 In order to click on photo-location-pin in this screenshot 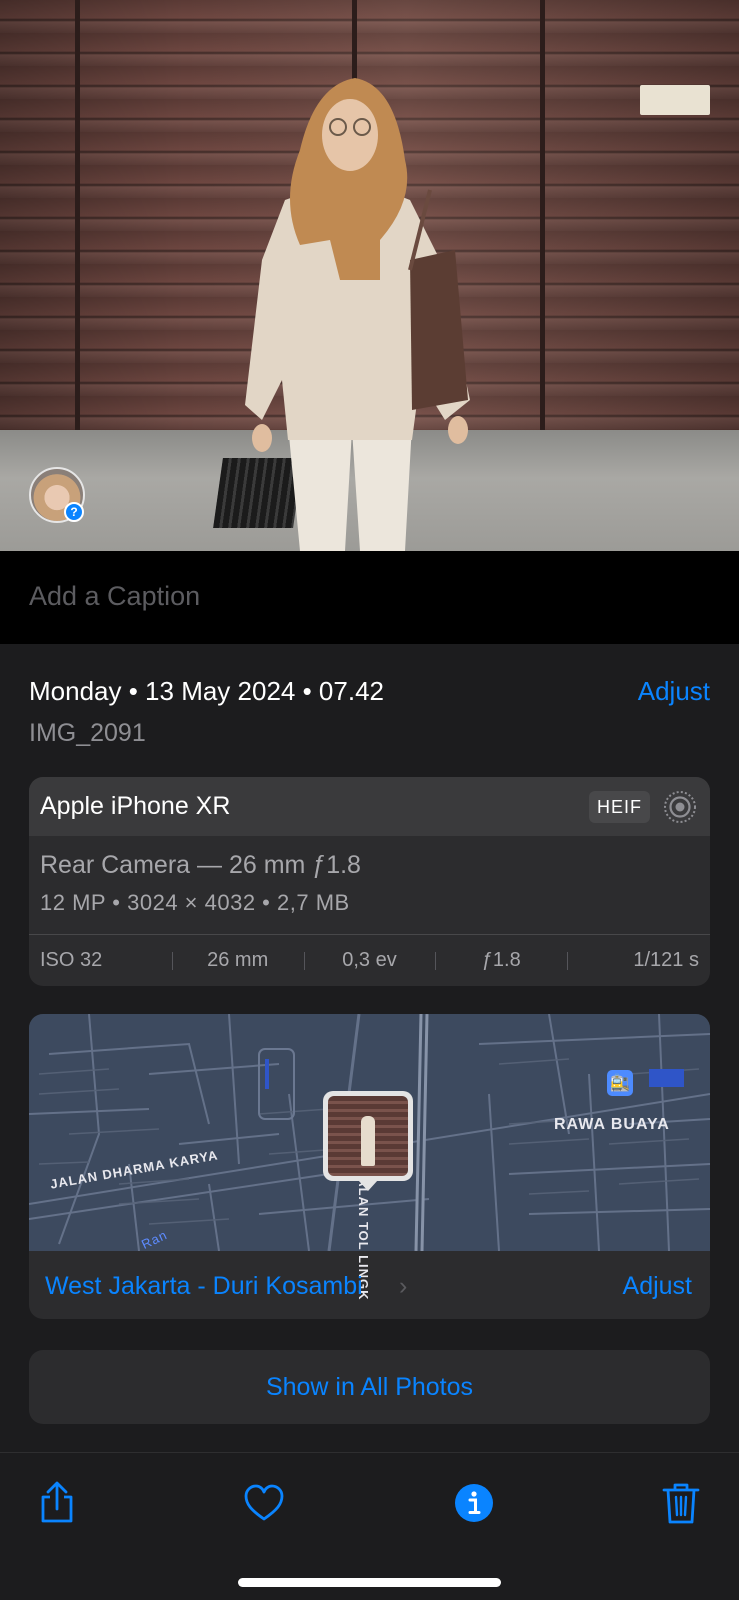, I will do `click(368, 1136)`.